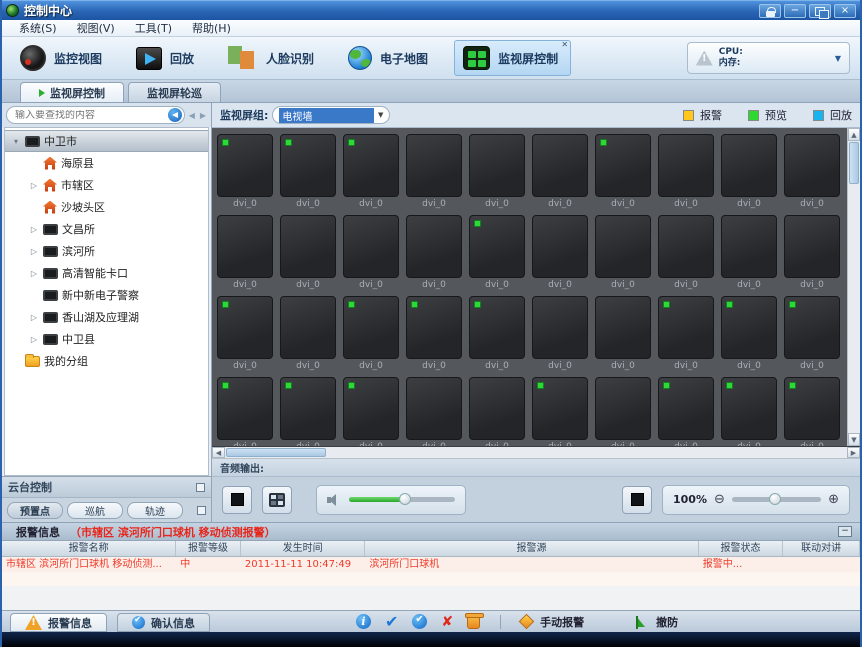 The height and width of the screenshot is (647, 862). What do you see at coordinates (854, 439) in the screenshot?
I see `scroll-down-icon: ▼` at bounding box center [854, 439].